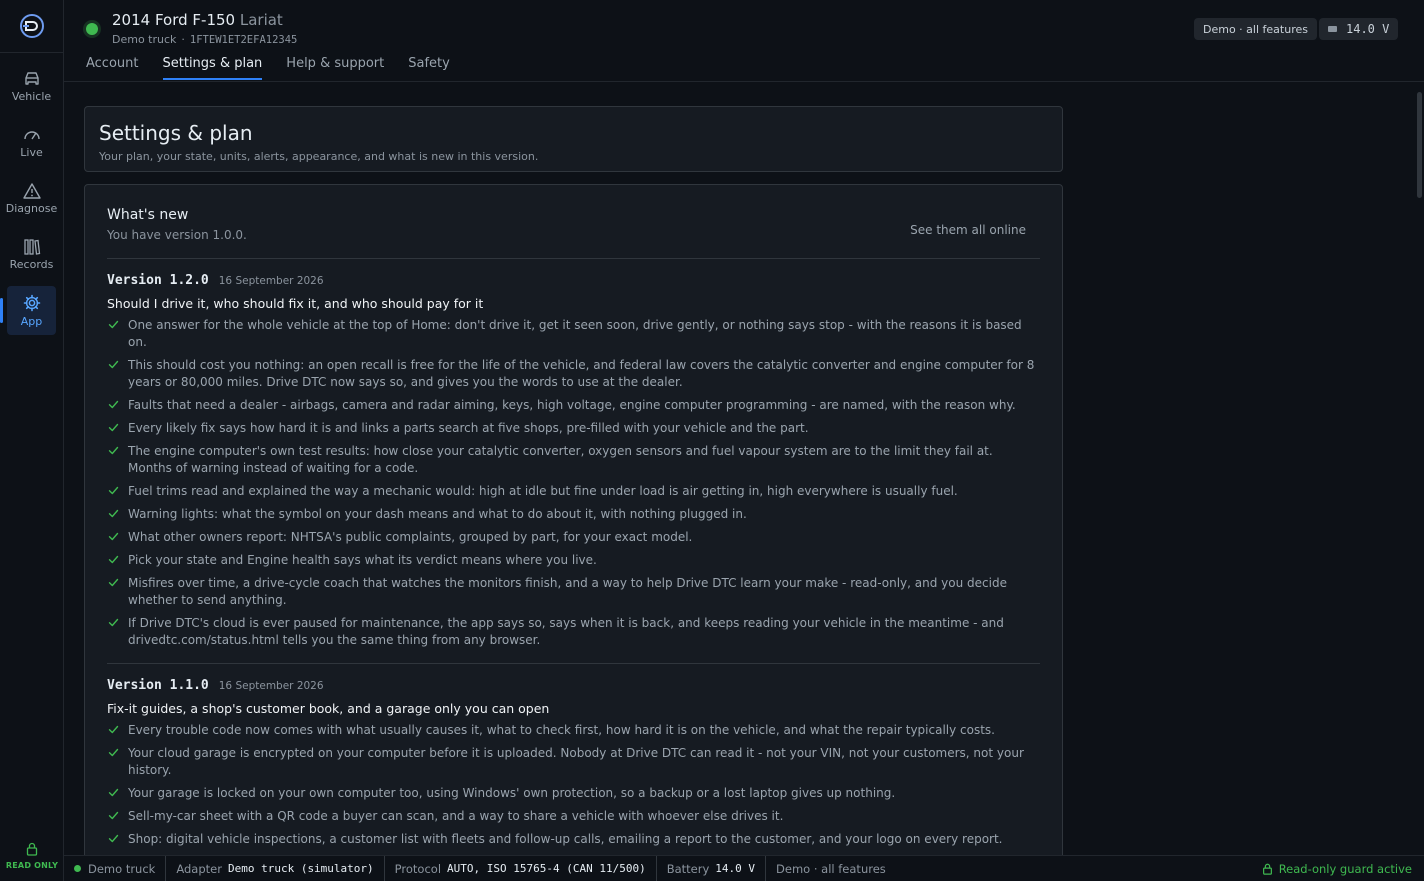 The width and height of the screenshot is (1424, 881). I want to click on sidebar-item-records: Records, so click(31, 254).